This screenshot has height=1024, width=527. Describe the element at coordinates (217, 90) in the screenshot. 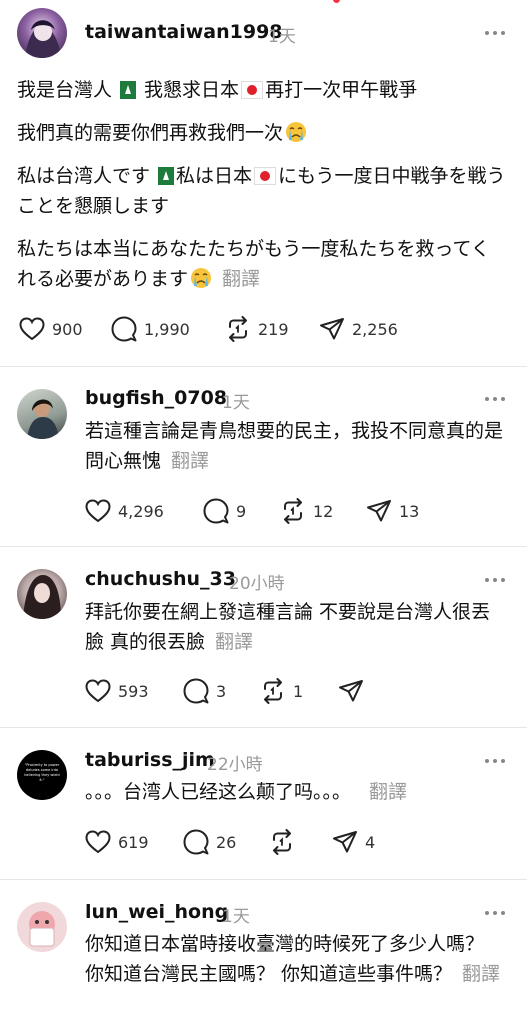

I see `post-line: 我是台灣人 我懇求日本 再打一次甲午戰爭` at that location.